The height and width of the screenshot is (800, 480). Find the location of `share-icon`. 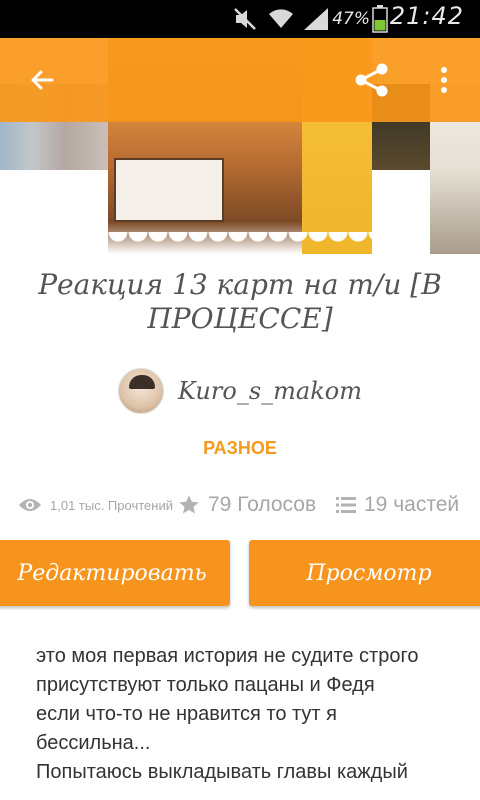

share-icon is located at coordinates (371, 80).